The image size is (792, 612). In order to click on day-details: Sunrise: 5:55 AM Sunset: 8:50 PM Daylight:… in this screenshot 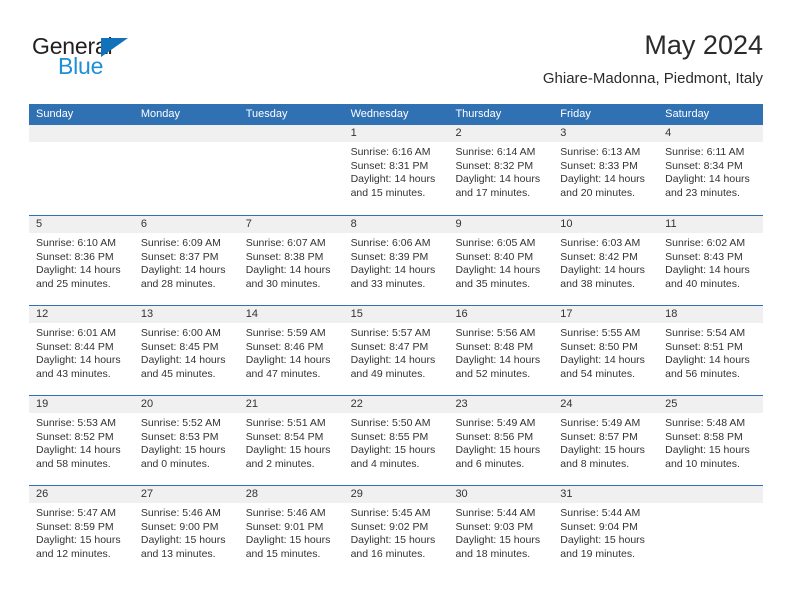, I will do `click(605, 352)`.